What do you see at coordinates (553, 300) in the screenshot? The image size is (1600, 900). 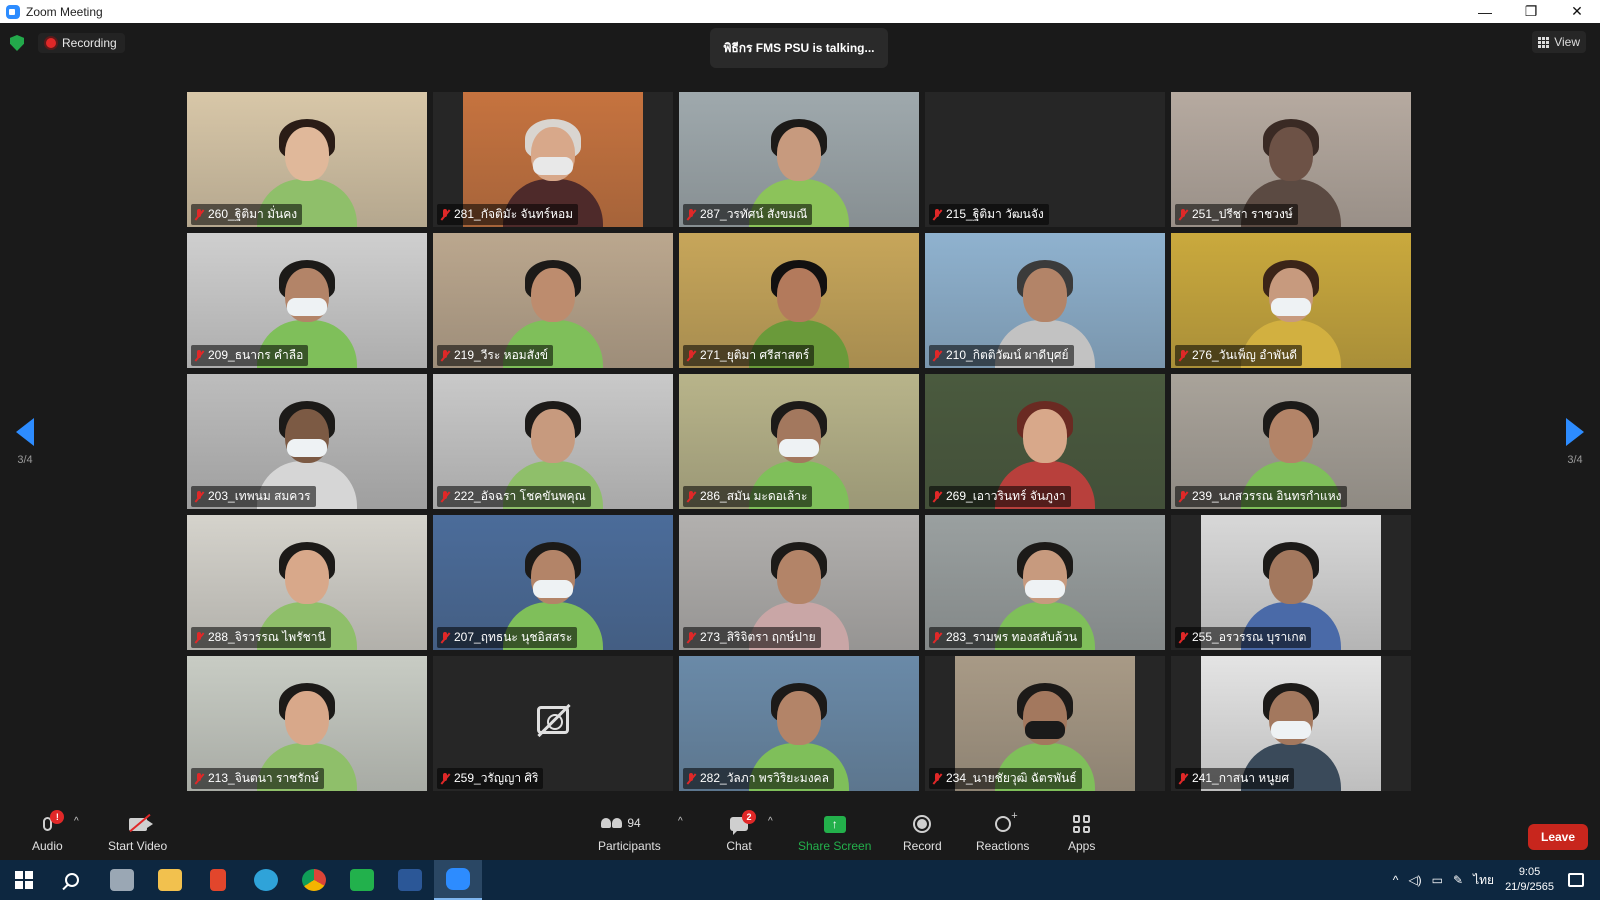 I see `video-tile: 219_วีระ หอมสังข์` at bounding box center [553, 300].